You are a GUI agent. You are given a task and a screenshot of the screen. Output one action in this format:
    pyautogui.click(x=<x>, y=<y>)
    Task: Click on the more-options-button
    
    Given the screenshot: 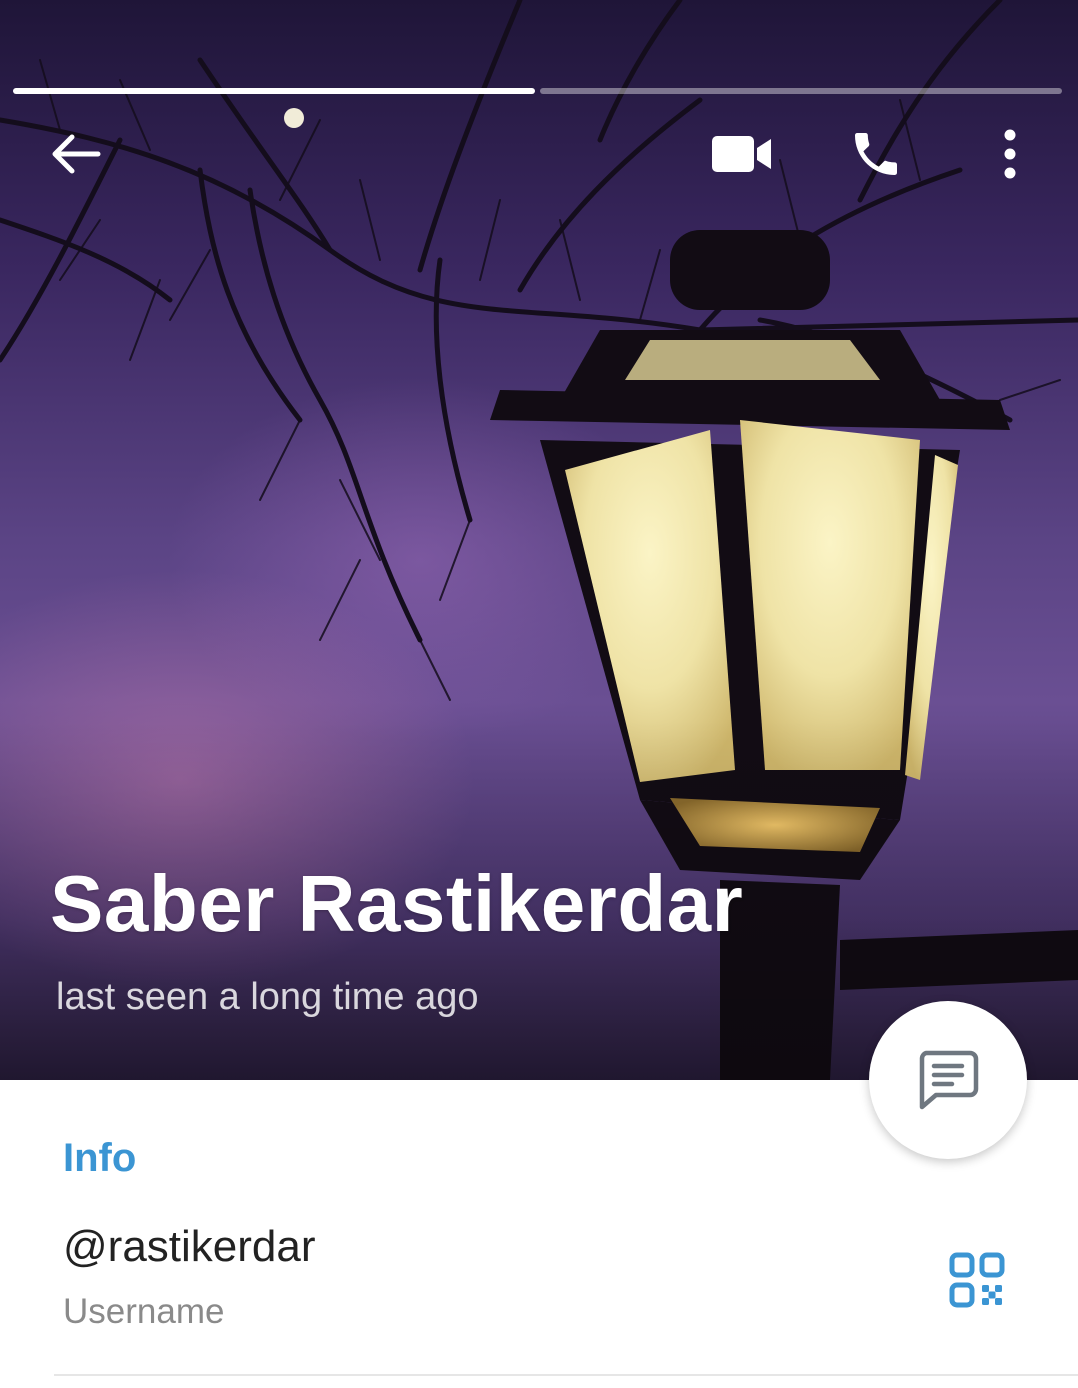 What is the action you would take?
    pyautogui.click(x=1010, y=154)
    